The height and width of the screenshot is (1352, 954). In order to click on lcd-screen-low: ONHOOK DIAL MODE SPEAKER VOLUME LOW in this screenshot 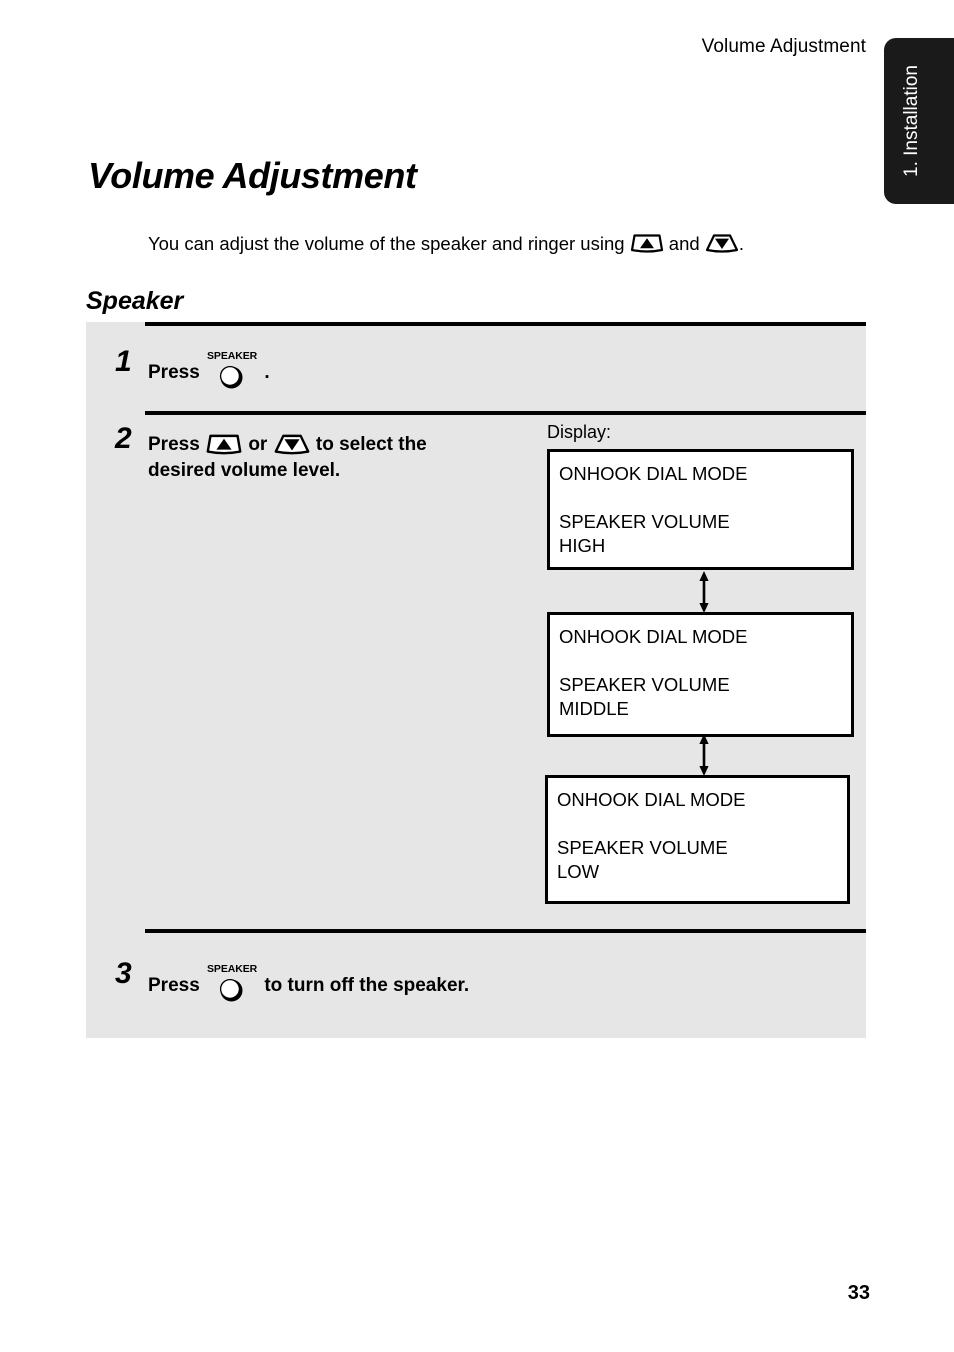, I will do `click(697, 839)`.